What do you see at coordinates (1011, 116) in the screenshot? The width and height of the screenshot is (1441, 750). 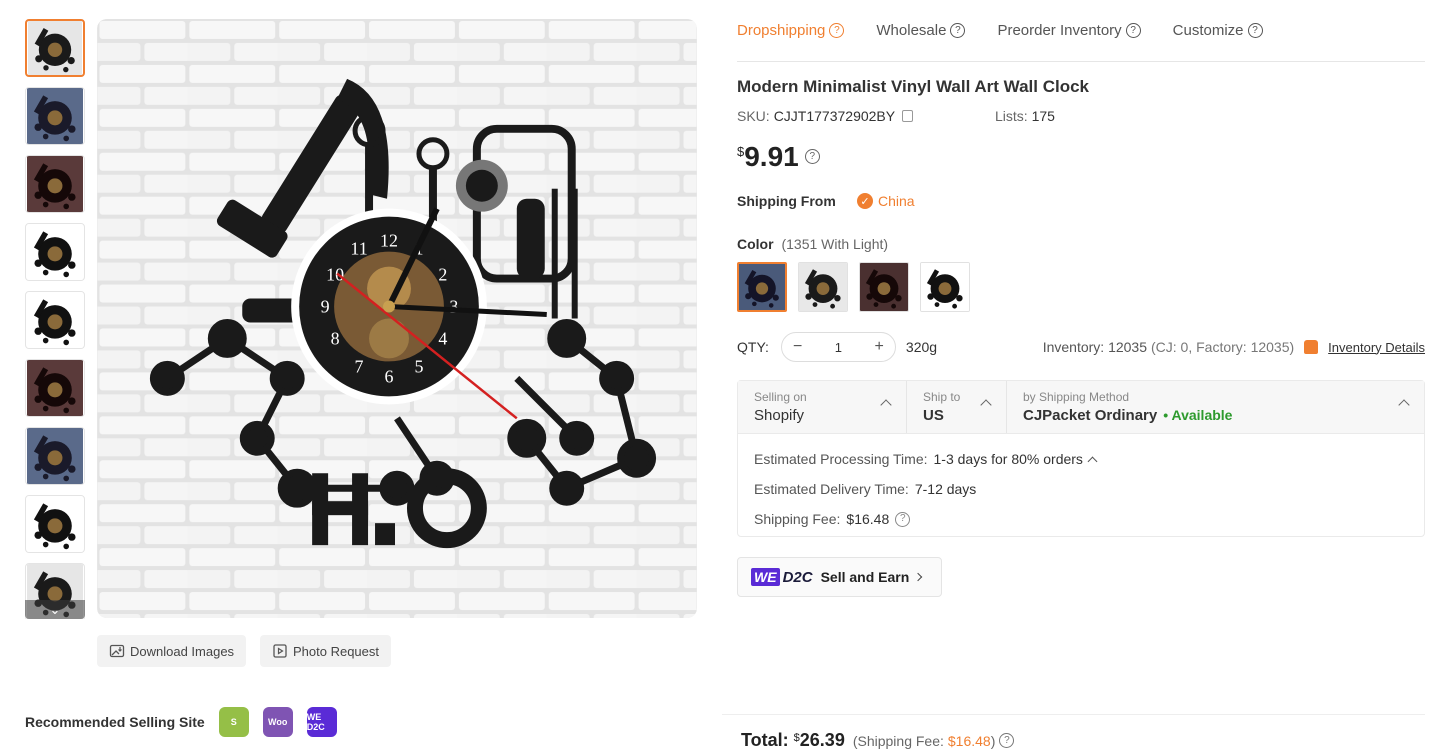 I see `lists-label: Lists:` at bounding box center [1011, 116].